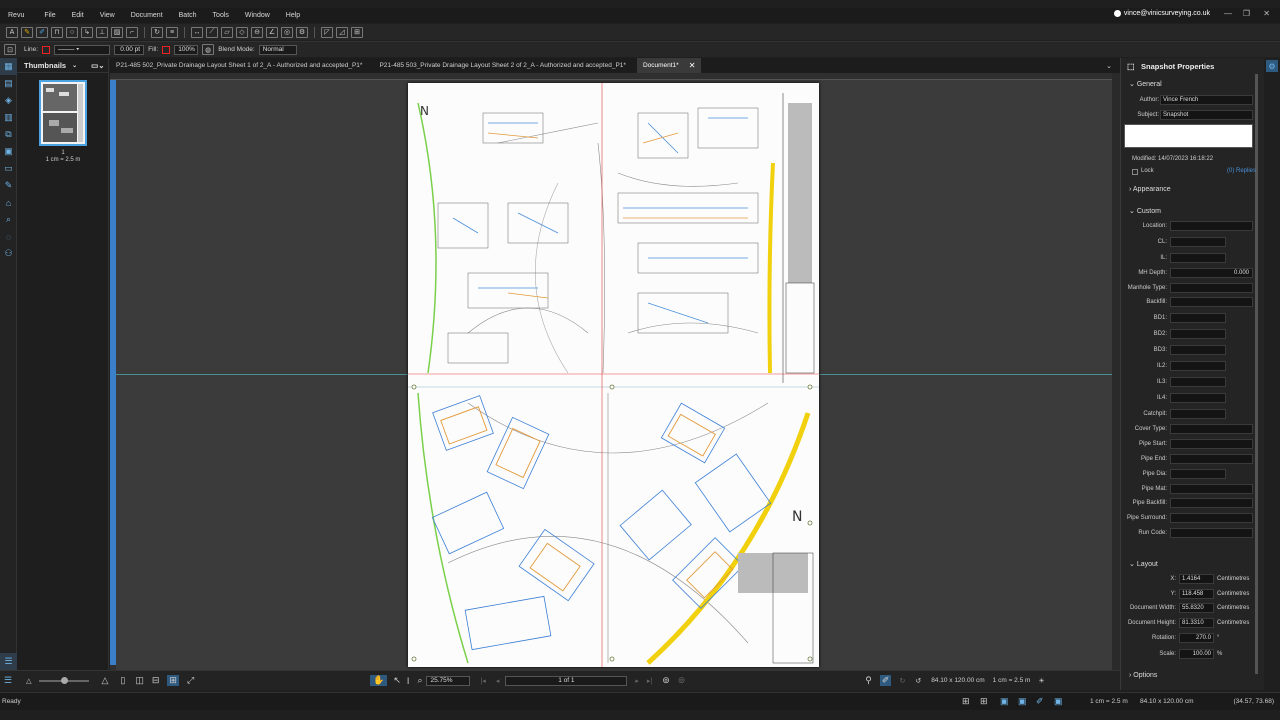 The height and width of the screenshot is (720, 1280). What do you see at coordinates (8, 219) in the screenshot?
I see `search-icon: ⌕` at bounding box center [8, 219].